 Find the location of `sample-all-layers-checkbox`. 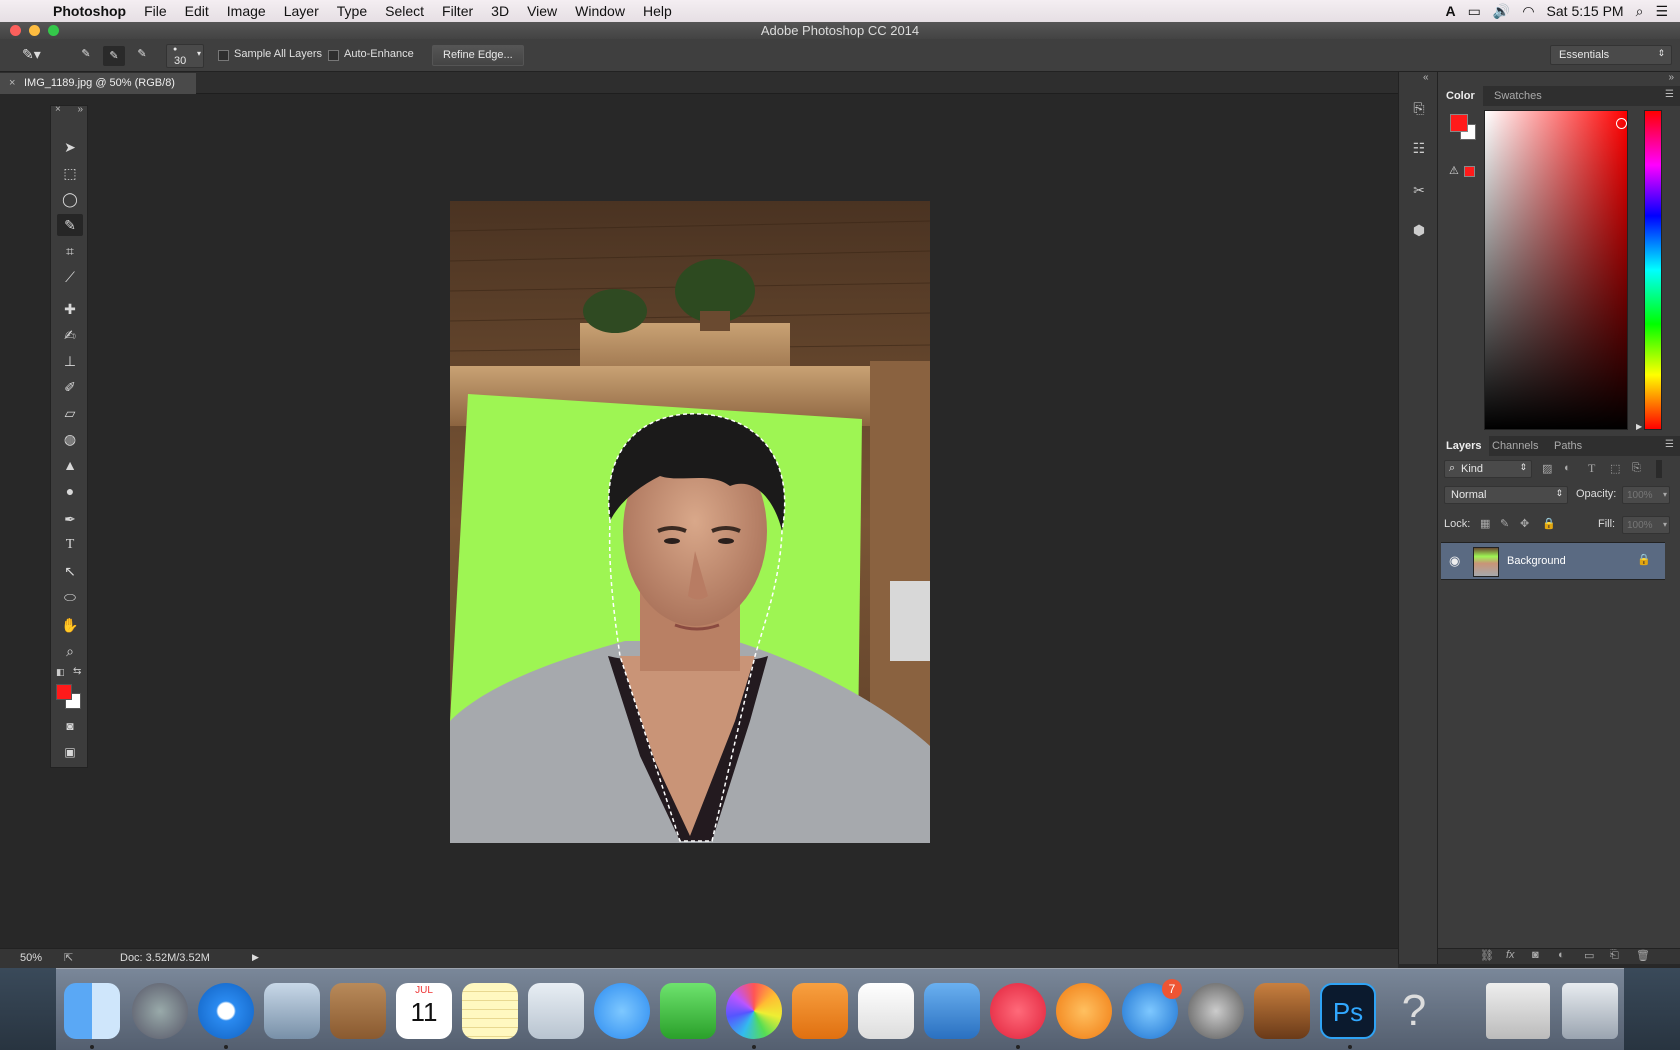

sample-all-layers-checkbox is located at coordinates (223, 55).